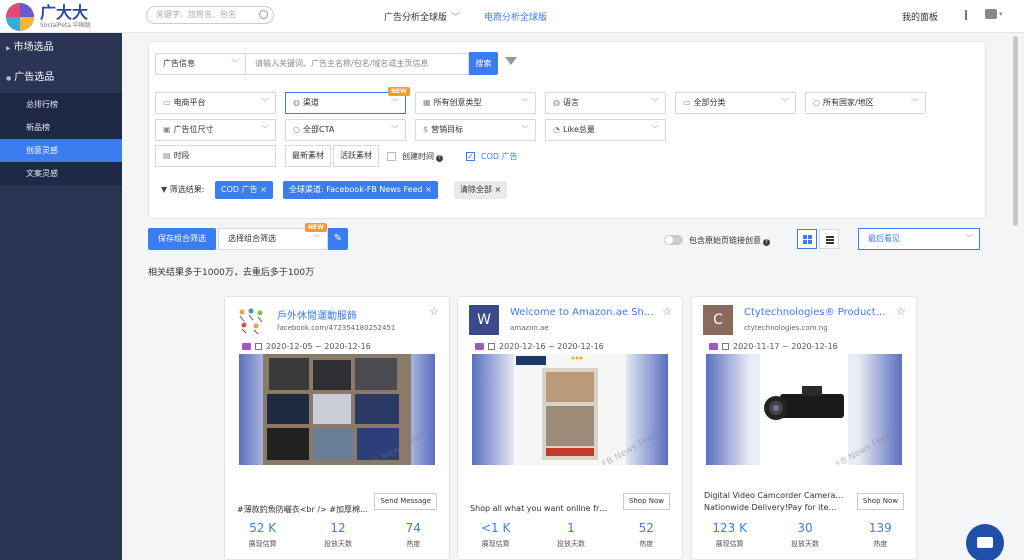  I want to click on clear-all-button: 清除全部 ×, so click(481, 190).